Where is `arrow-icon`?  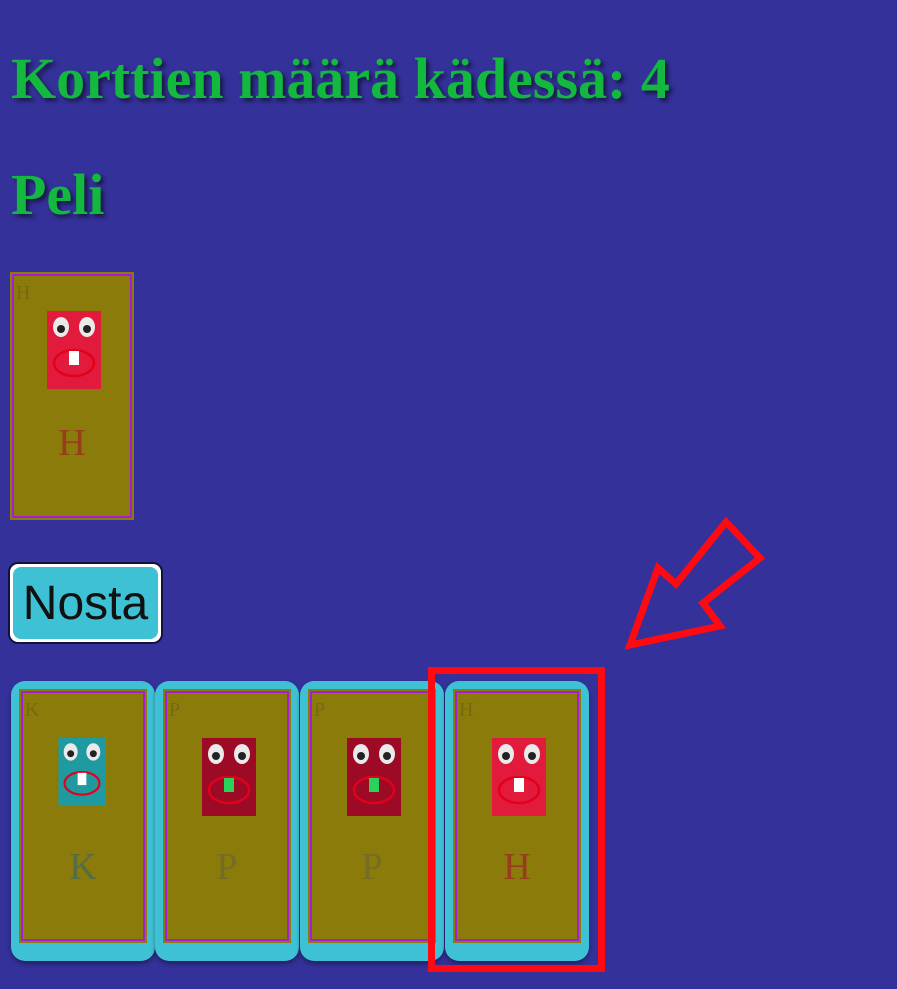 arrow-icon is located at coordinates (695, 583).